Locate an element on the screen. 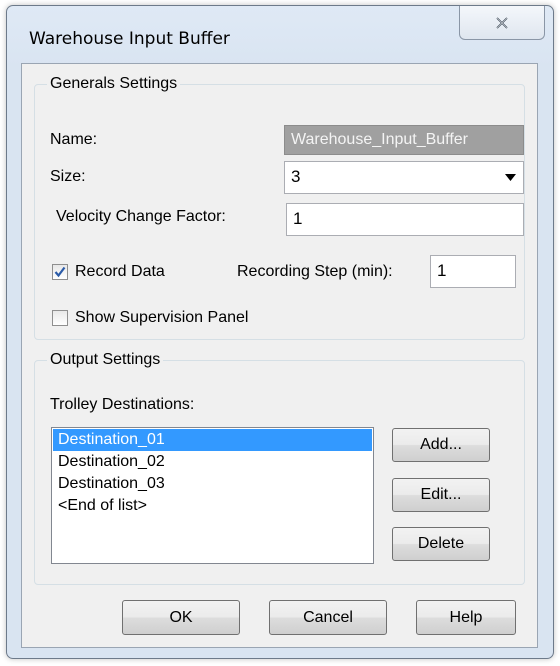 This screenshot has height=666, width=560. trolley-destinations-label: Trolley Destinations: is located at coordinates (122, 404).